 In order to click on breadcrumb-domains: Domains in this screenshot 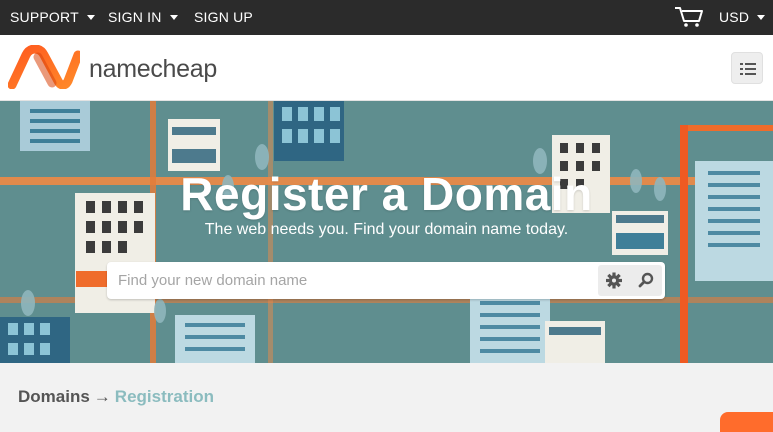, I will do `click(54, 396)`.